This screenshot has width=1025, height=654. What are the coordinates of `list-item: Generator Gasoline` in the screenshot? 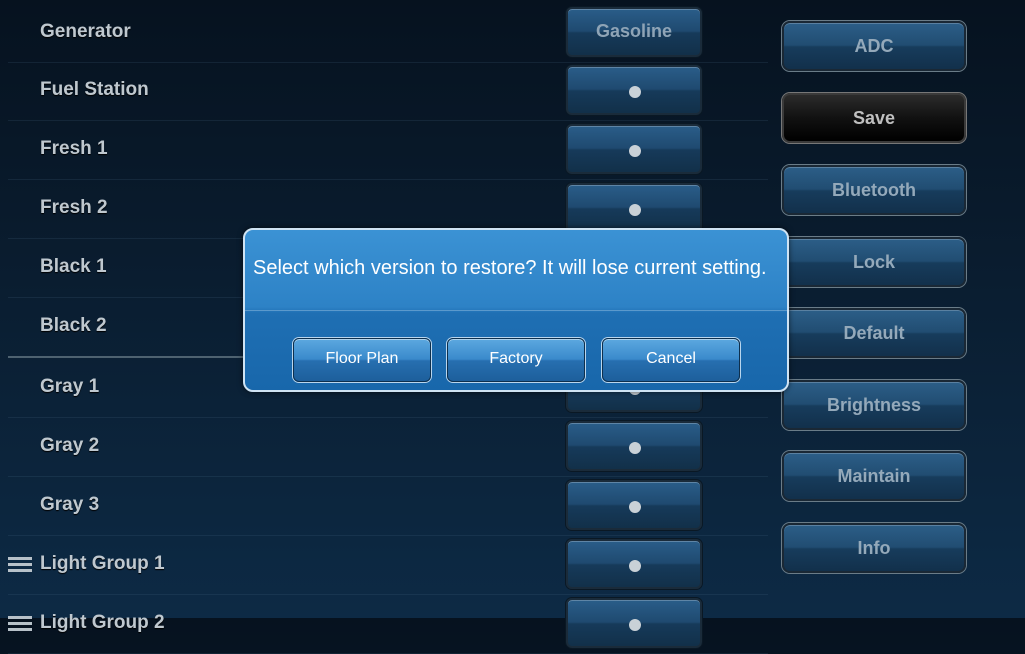 It's located at (388, 33).